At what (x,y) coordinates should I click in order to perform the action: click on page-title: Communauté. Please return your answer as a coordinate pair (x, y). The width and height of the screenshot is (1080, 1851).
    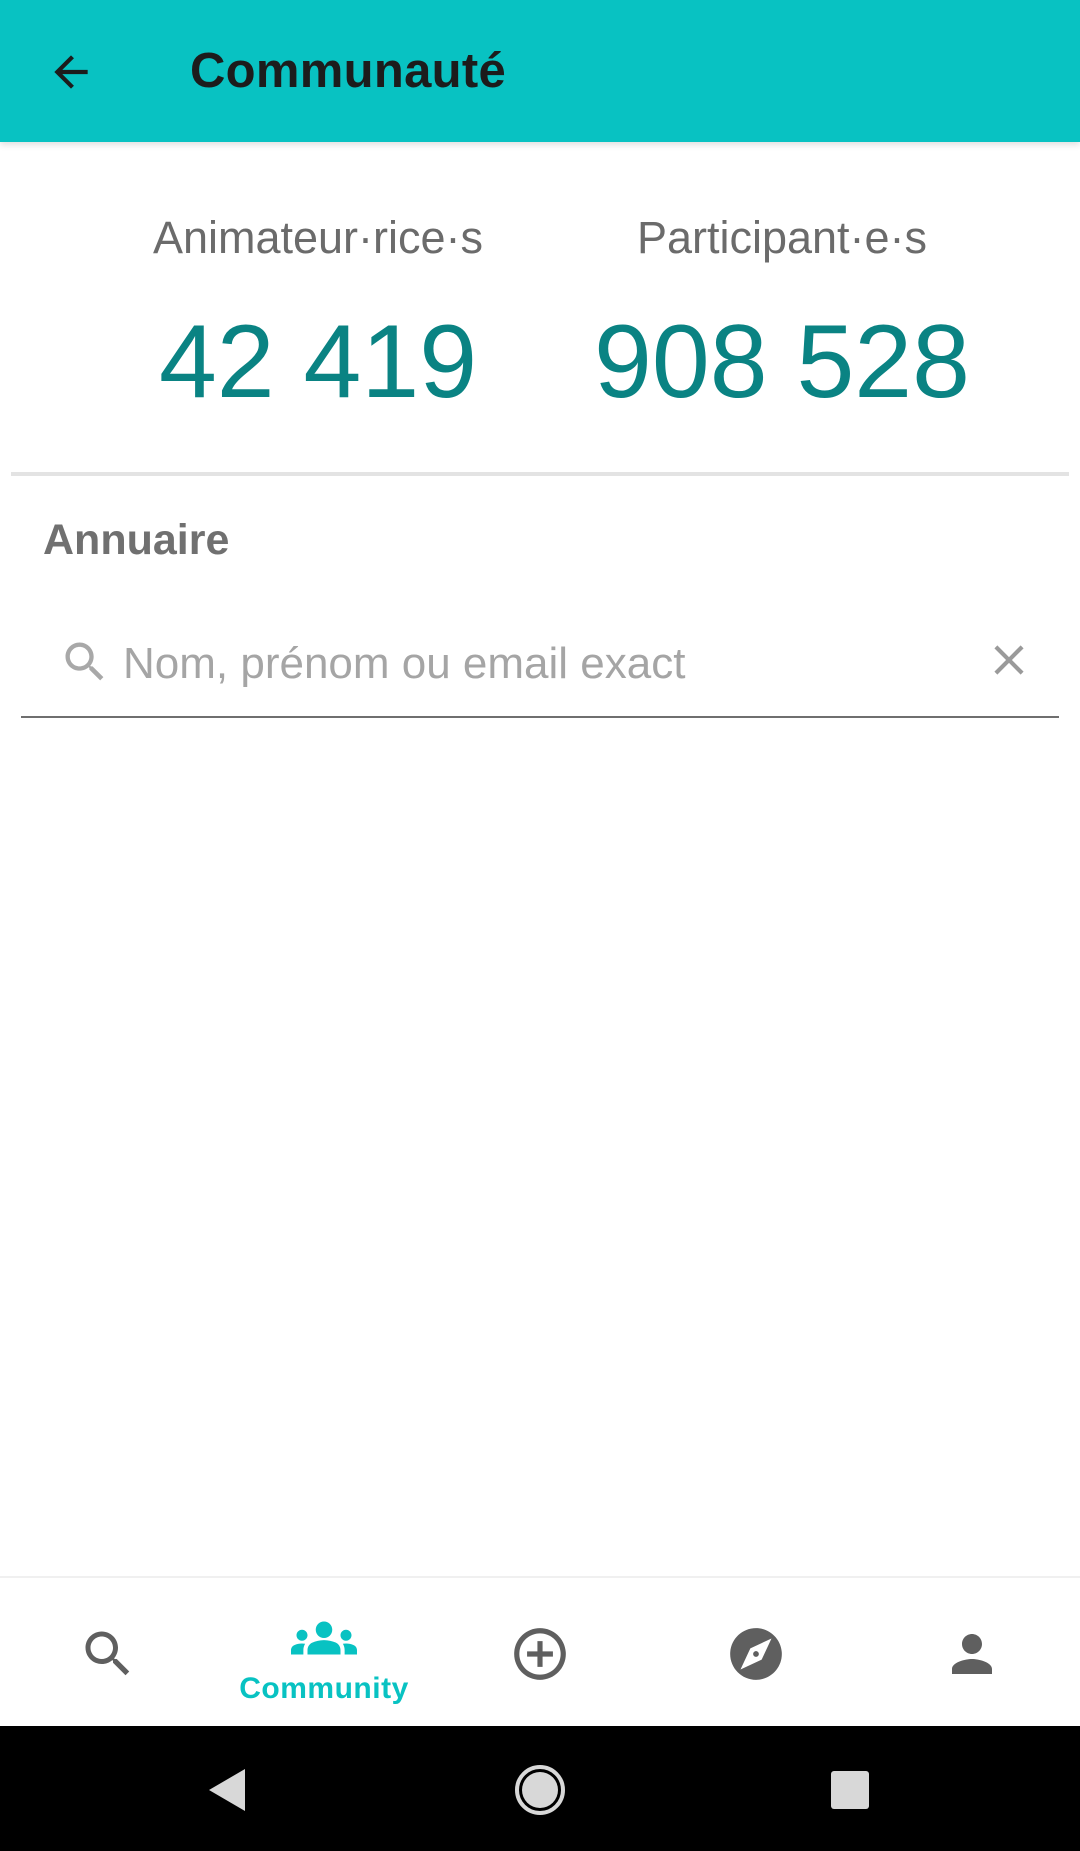
    Looking at the image, I should click on (348, 71).